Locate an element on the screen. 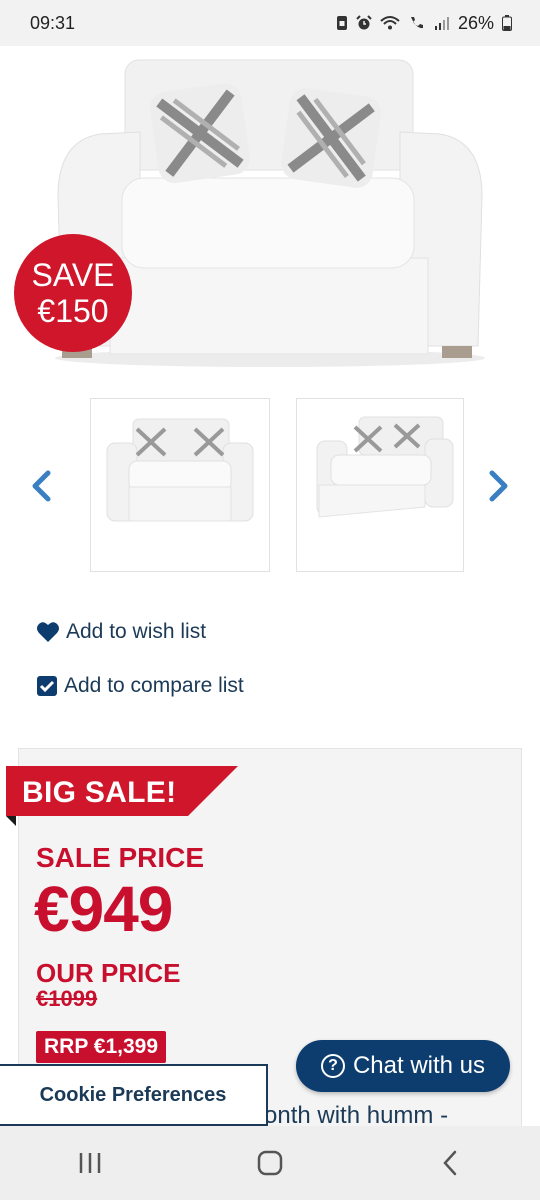 The image size is (540, 1200). sofa-angle-thumbnail is located at coordinates (380, 485).